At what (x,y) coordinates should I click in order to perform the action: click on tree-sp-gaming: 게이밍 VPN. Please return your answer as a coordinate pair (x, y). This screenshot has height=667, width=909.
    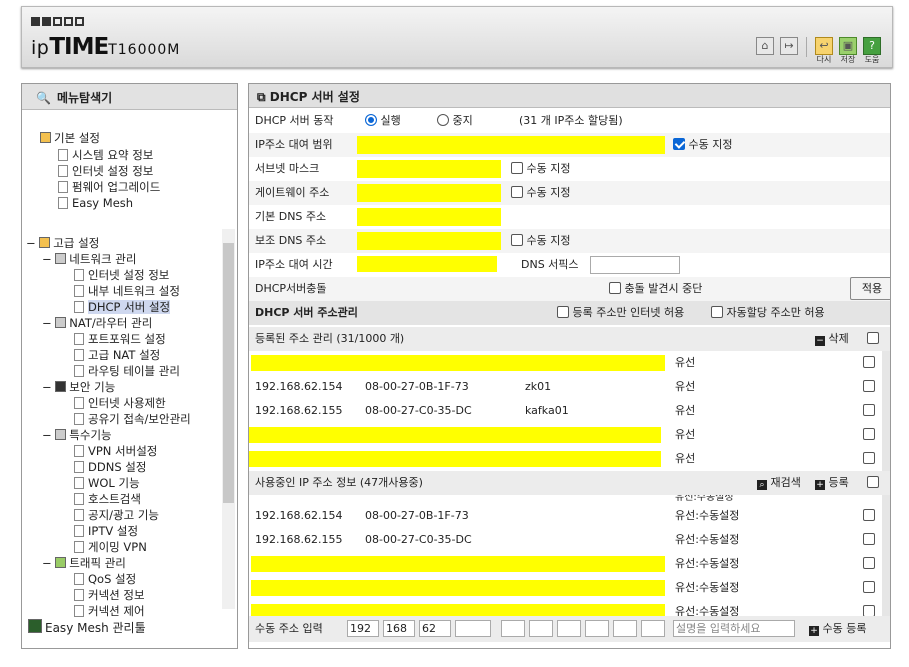
    Looking at the image, I should click on (110, 547).